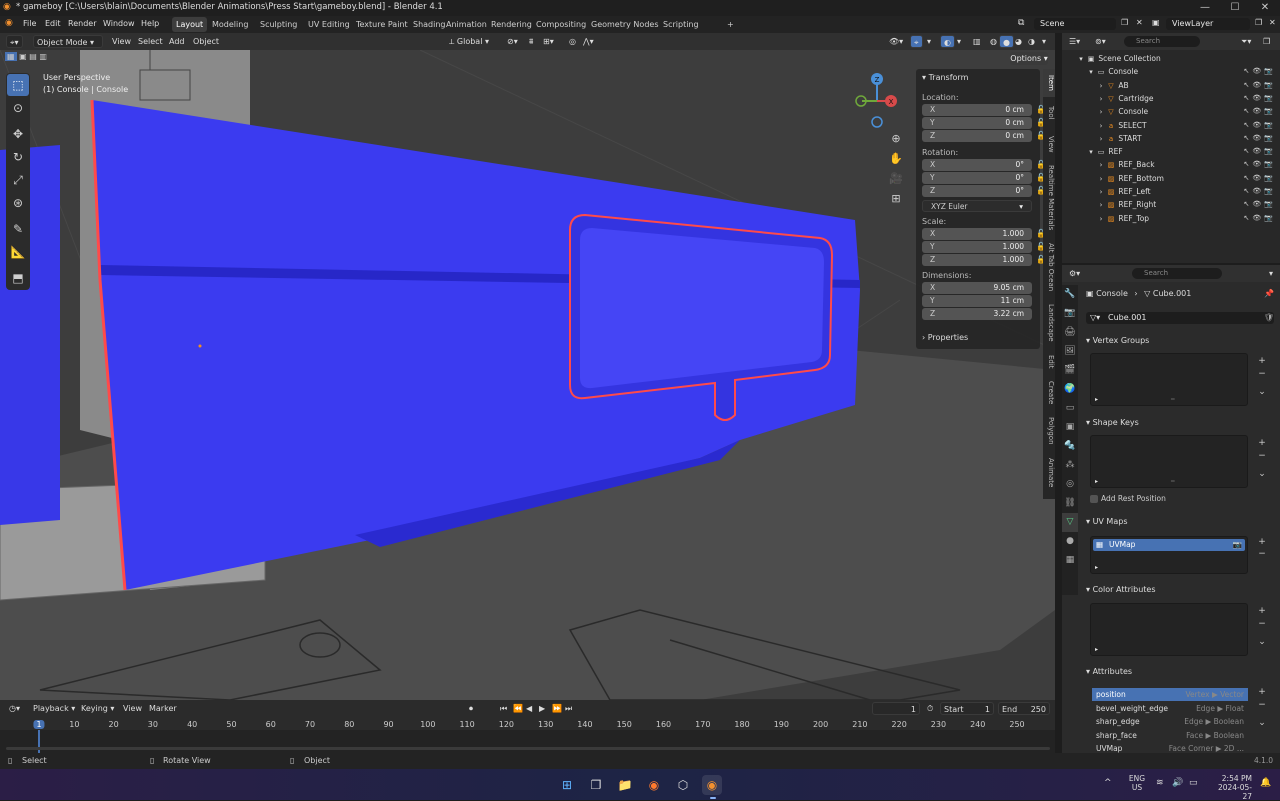 This screenshot has width=1280, height=801. I want to click on outliner-search: Search, so click(1162, 41).